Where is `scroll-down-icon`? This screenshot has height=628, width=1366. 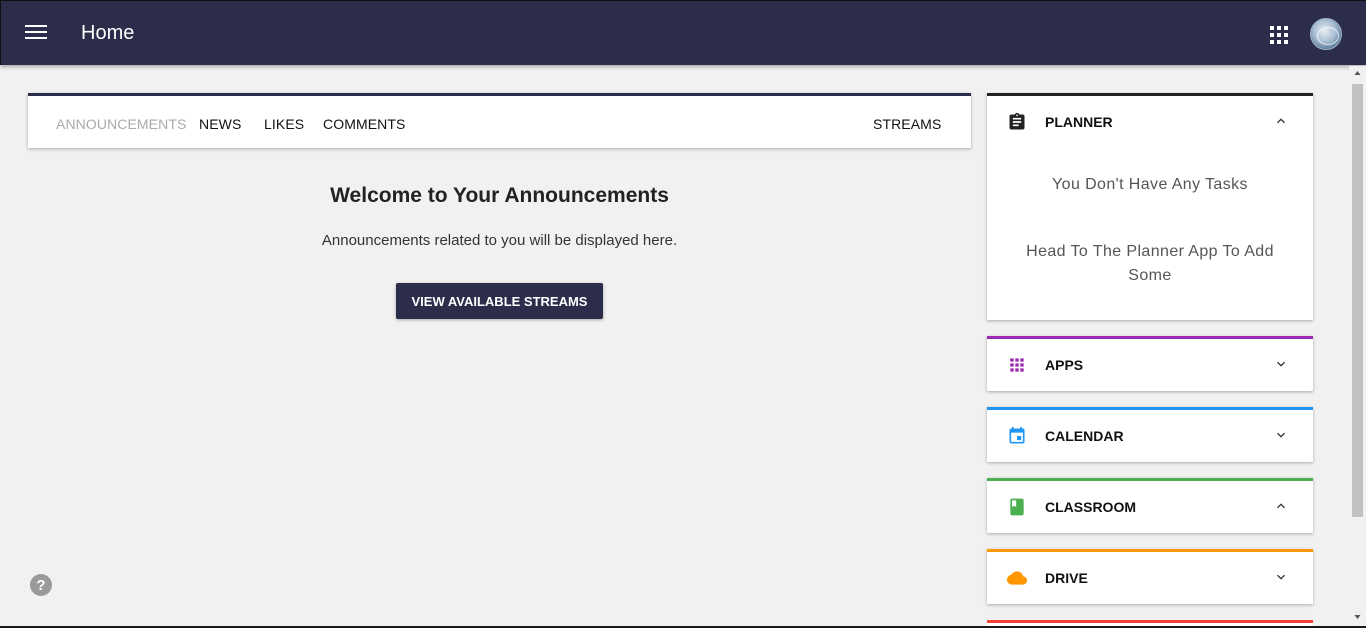
scroll-down-icon is located at coordinates (1357, 617).